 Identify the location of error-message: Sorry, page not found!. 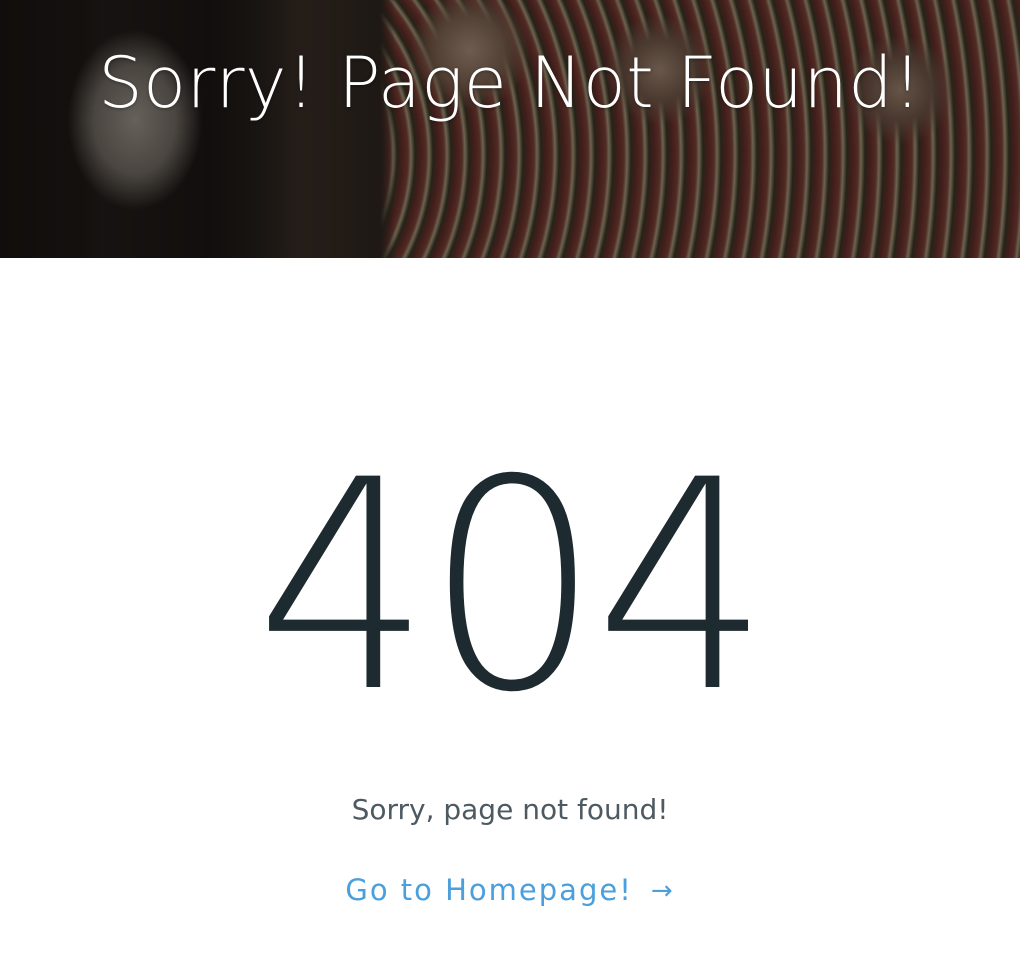
(510, 809).